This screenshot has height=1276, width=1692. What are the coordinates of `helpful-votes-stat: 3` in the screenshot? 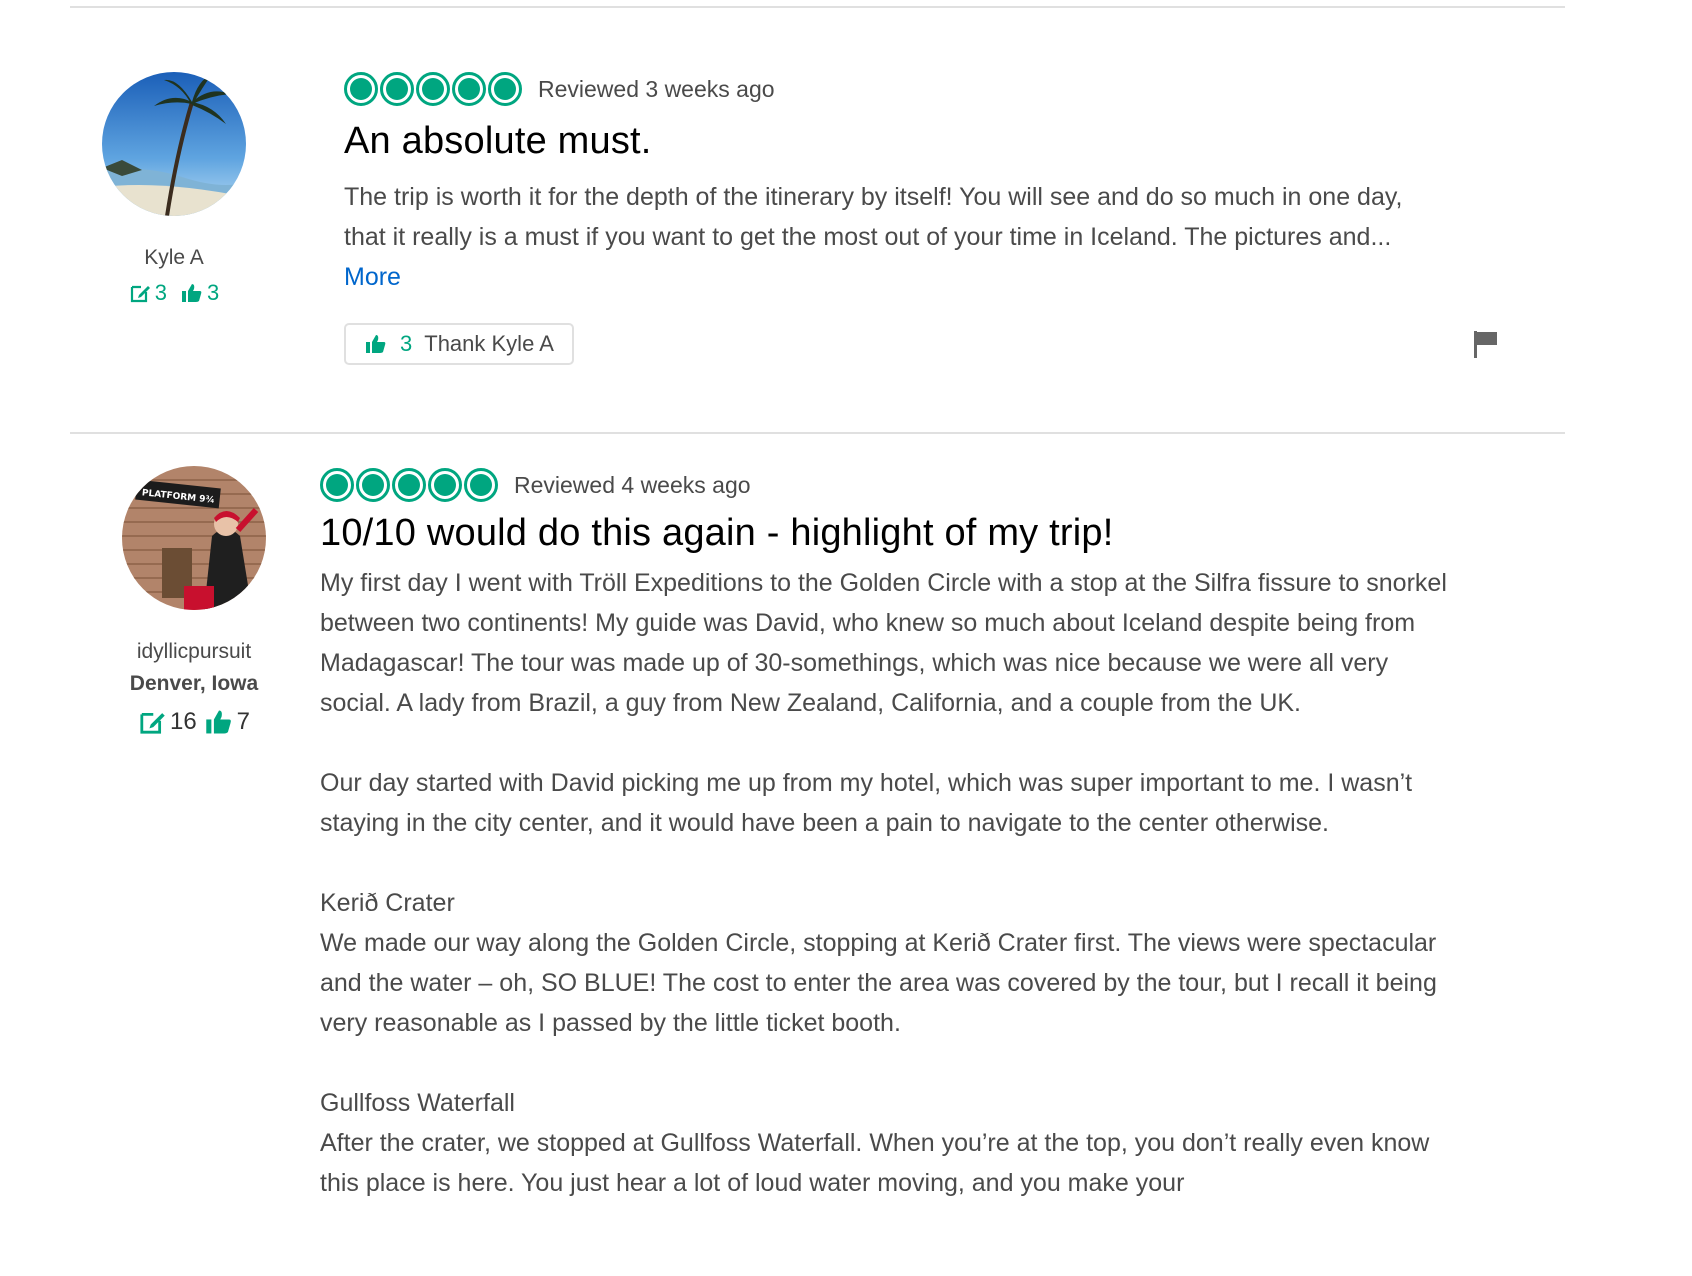 It's located at (200, 293).